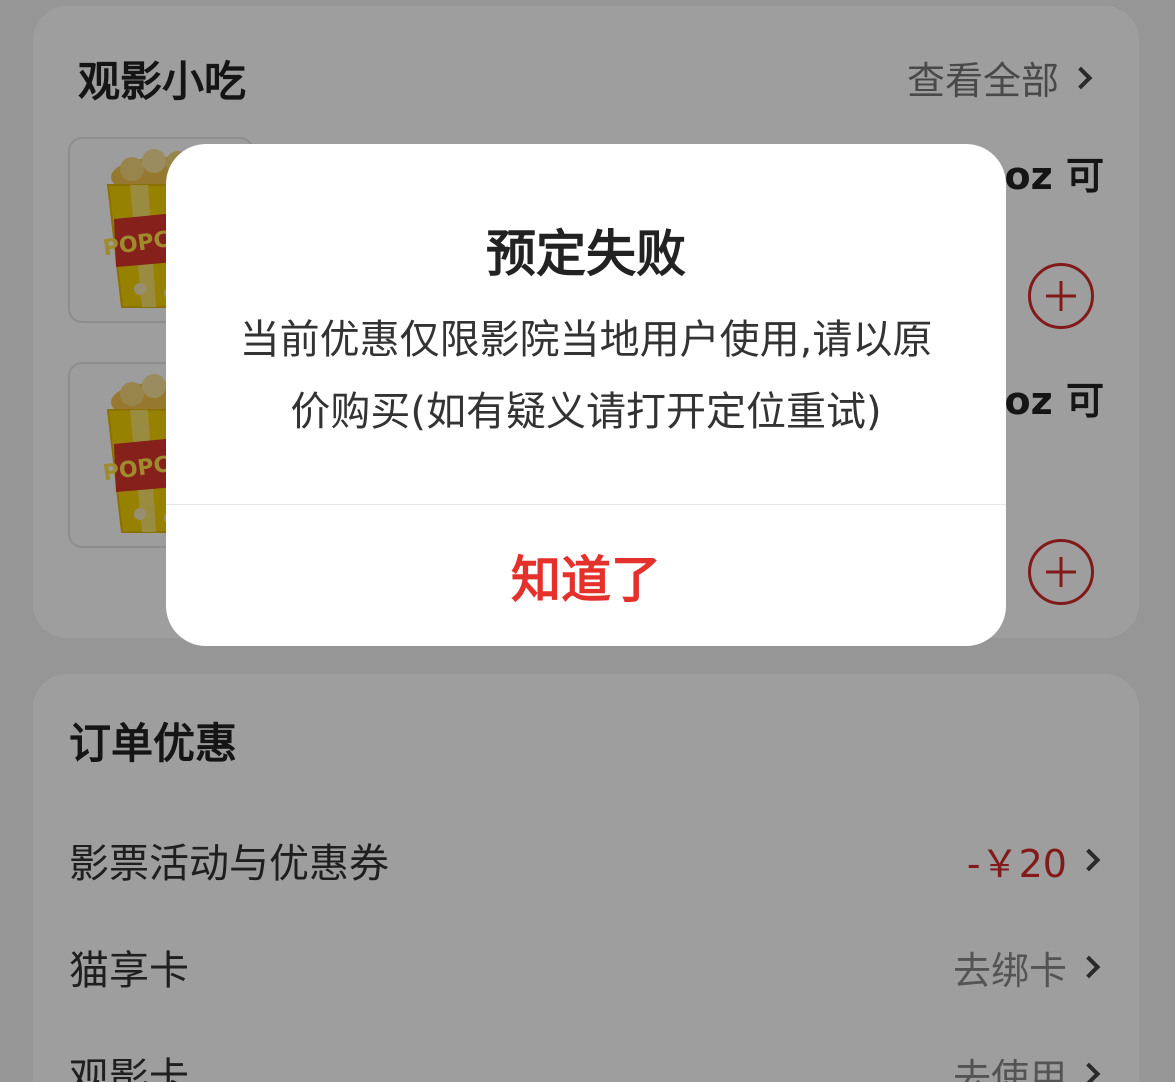  What do you see at coordinates (586, 575) in the screenshot?
I see `confirm-button: 知道了` at bounding box center [586, 575].